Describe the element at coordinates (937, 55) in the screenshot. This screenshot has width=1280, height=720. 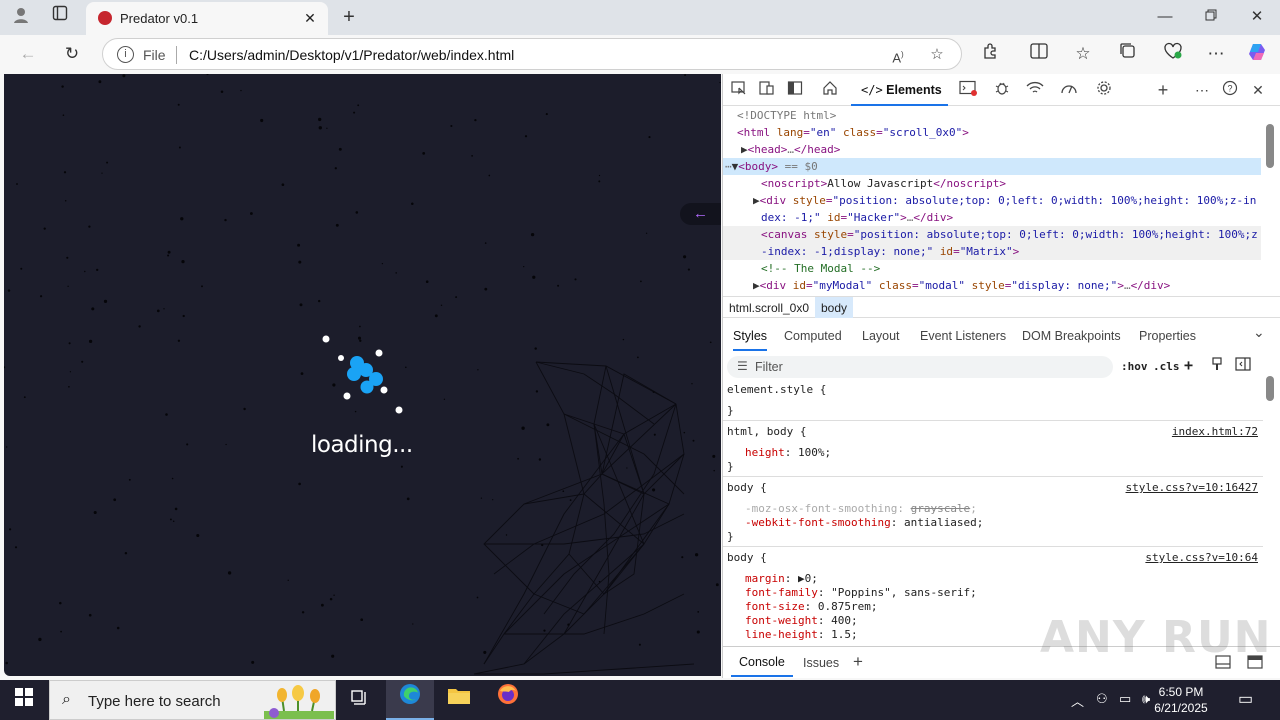
I see `favorite-star-icon: ☆` at that location.